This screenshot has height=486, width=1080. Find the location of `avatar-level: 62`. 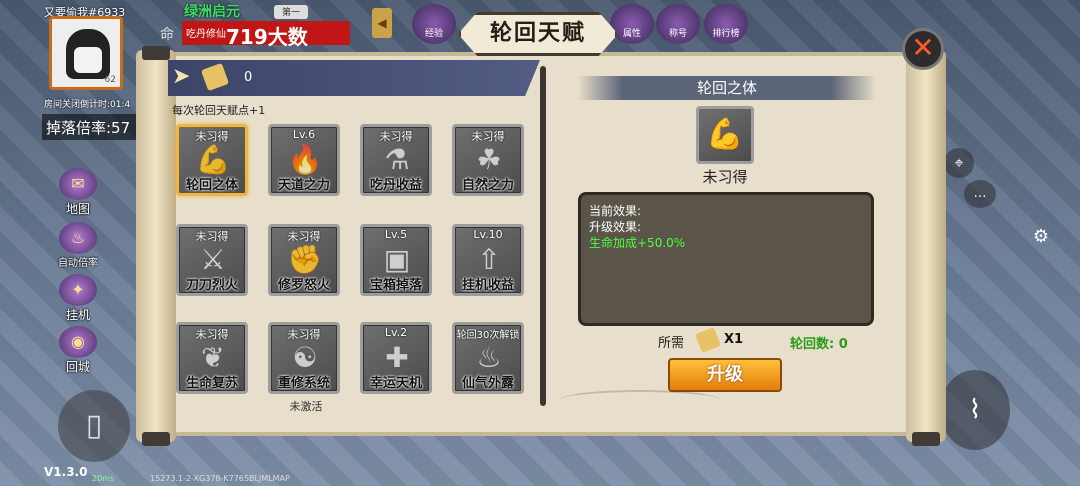

avatar-level: 62 is located at coordinates (110, 80).